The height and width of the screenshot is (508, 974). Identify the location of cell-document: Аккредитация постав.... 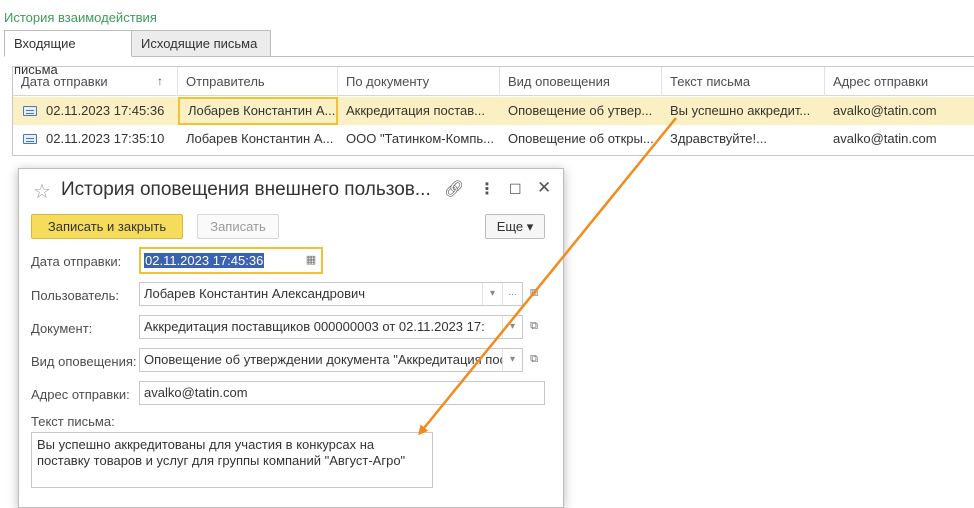
(419, 111).